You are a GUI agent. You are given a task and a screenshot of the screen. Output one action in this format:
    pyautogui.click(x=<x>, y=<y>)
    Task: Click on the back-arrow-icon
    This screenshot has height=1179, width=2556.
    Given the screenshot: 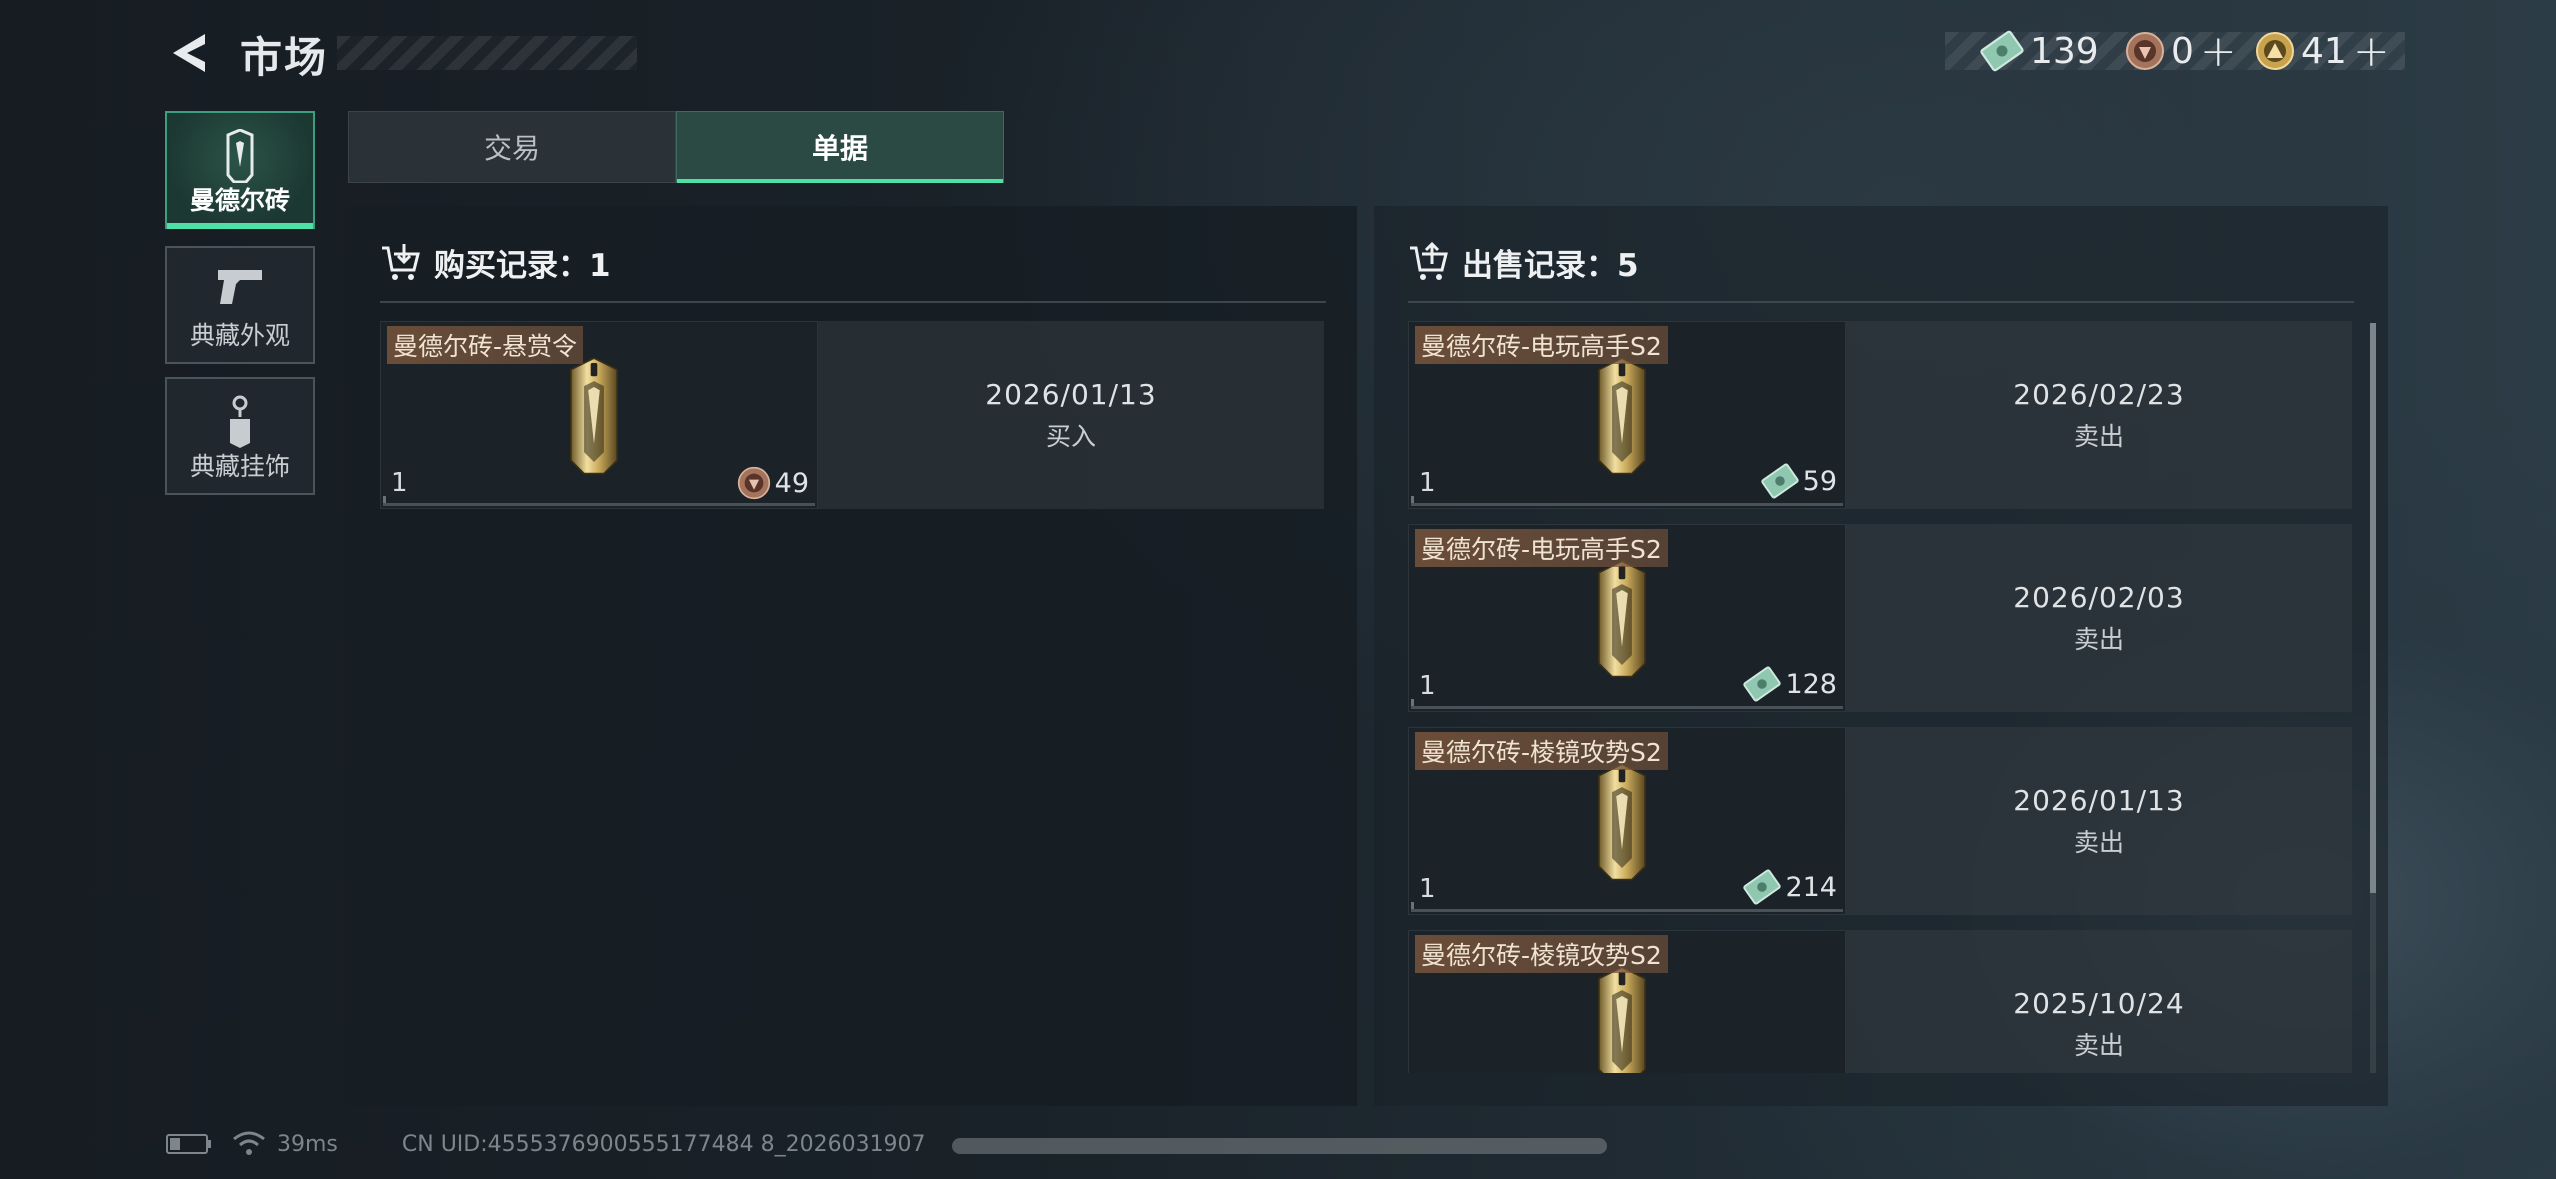 What is the action you would take?
    pyautogui.click(x=189, y=53)
    